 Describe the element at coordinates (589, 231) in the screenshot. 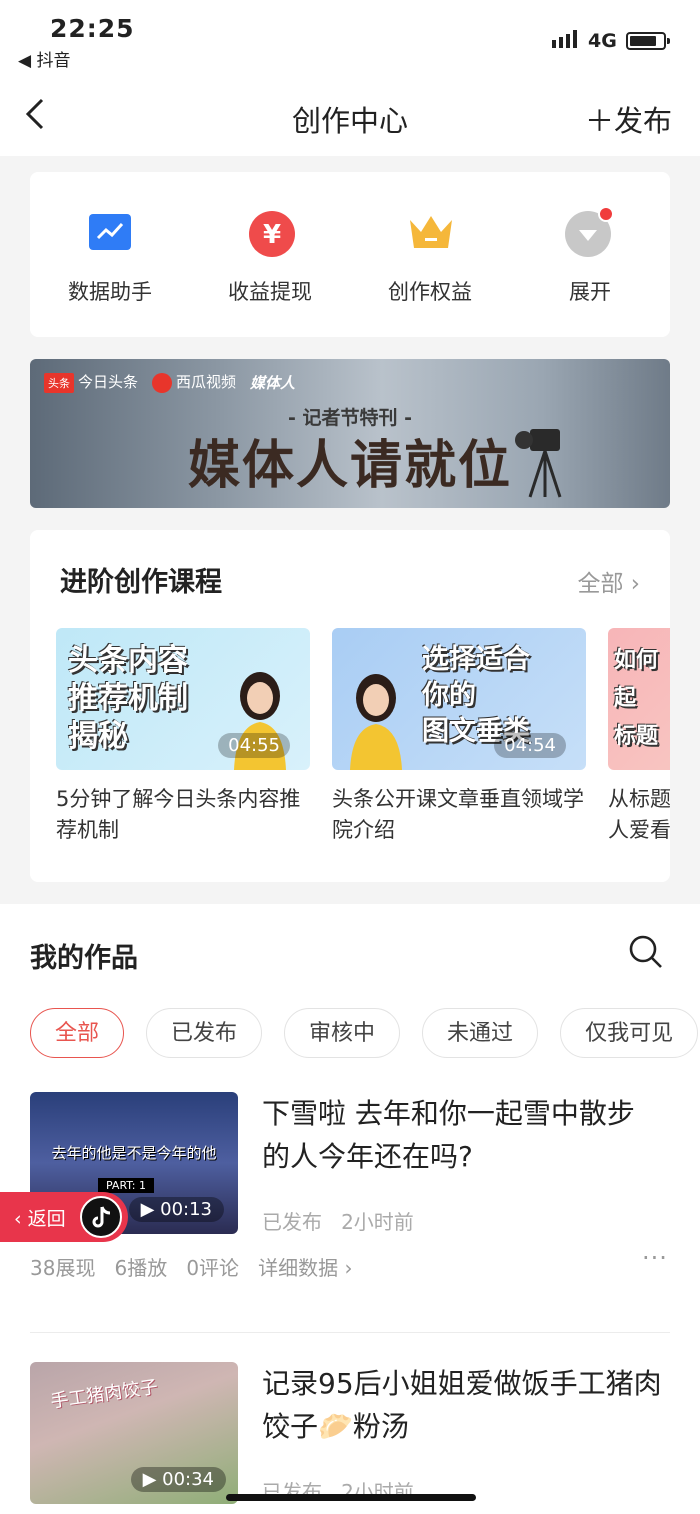

I see `expand-icon` at that location.